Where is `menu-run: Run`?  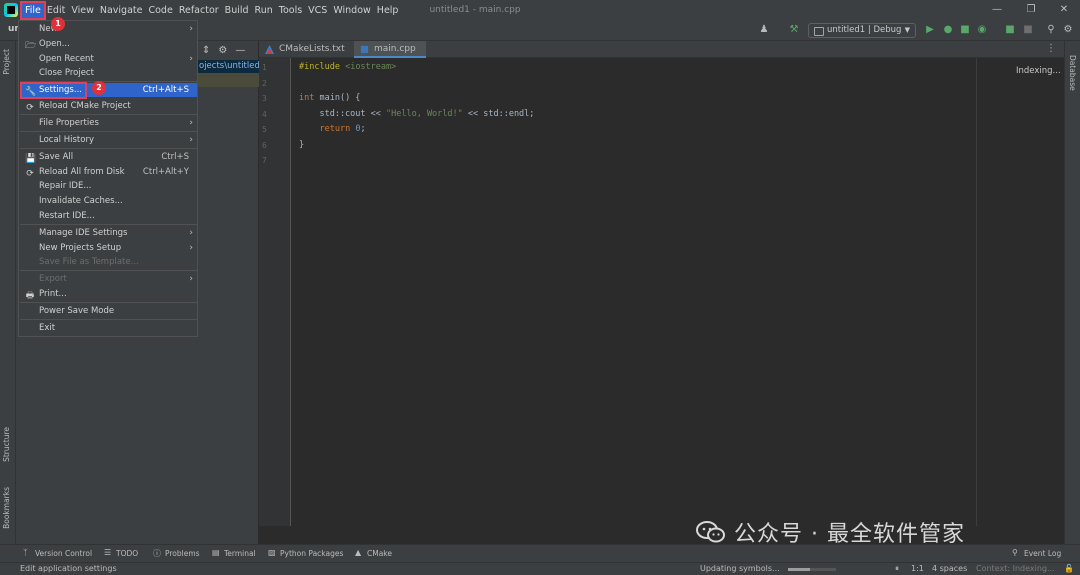
menu-run: Run is located at coordinates (264, 10).